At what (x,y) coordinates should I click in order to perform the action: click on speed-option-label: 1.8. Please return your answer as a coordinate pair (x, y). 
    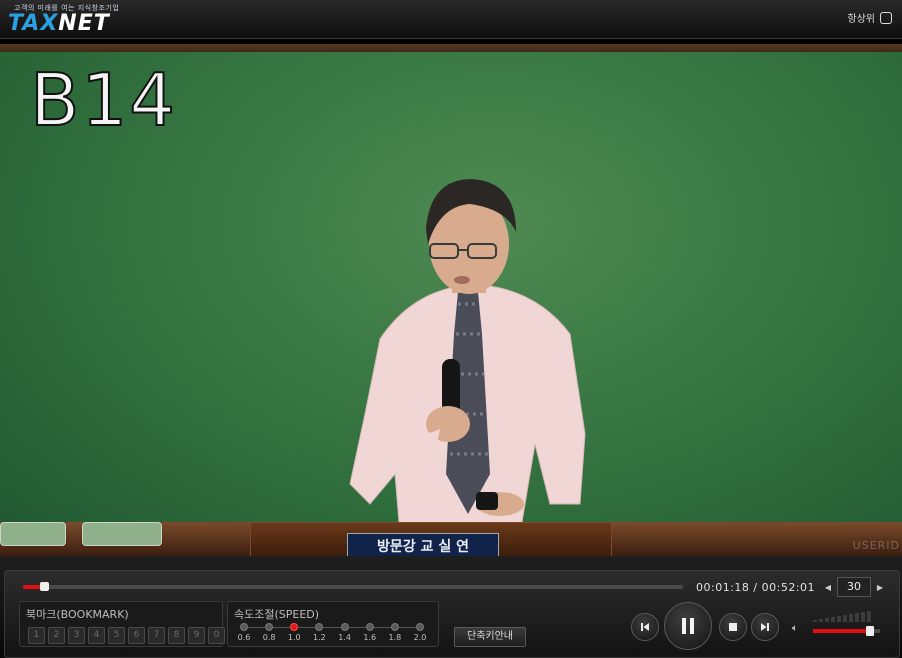
    Looking at the image, I should click on (395, 637).